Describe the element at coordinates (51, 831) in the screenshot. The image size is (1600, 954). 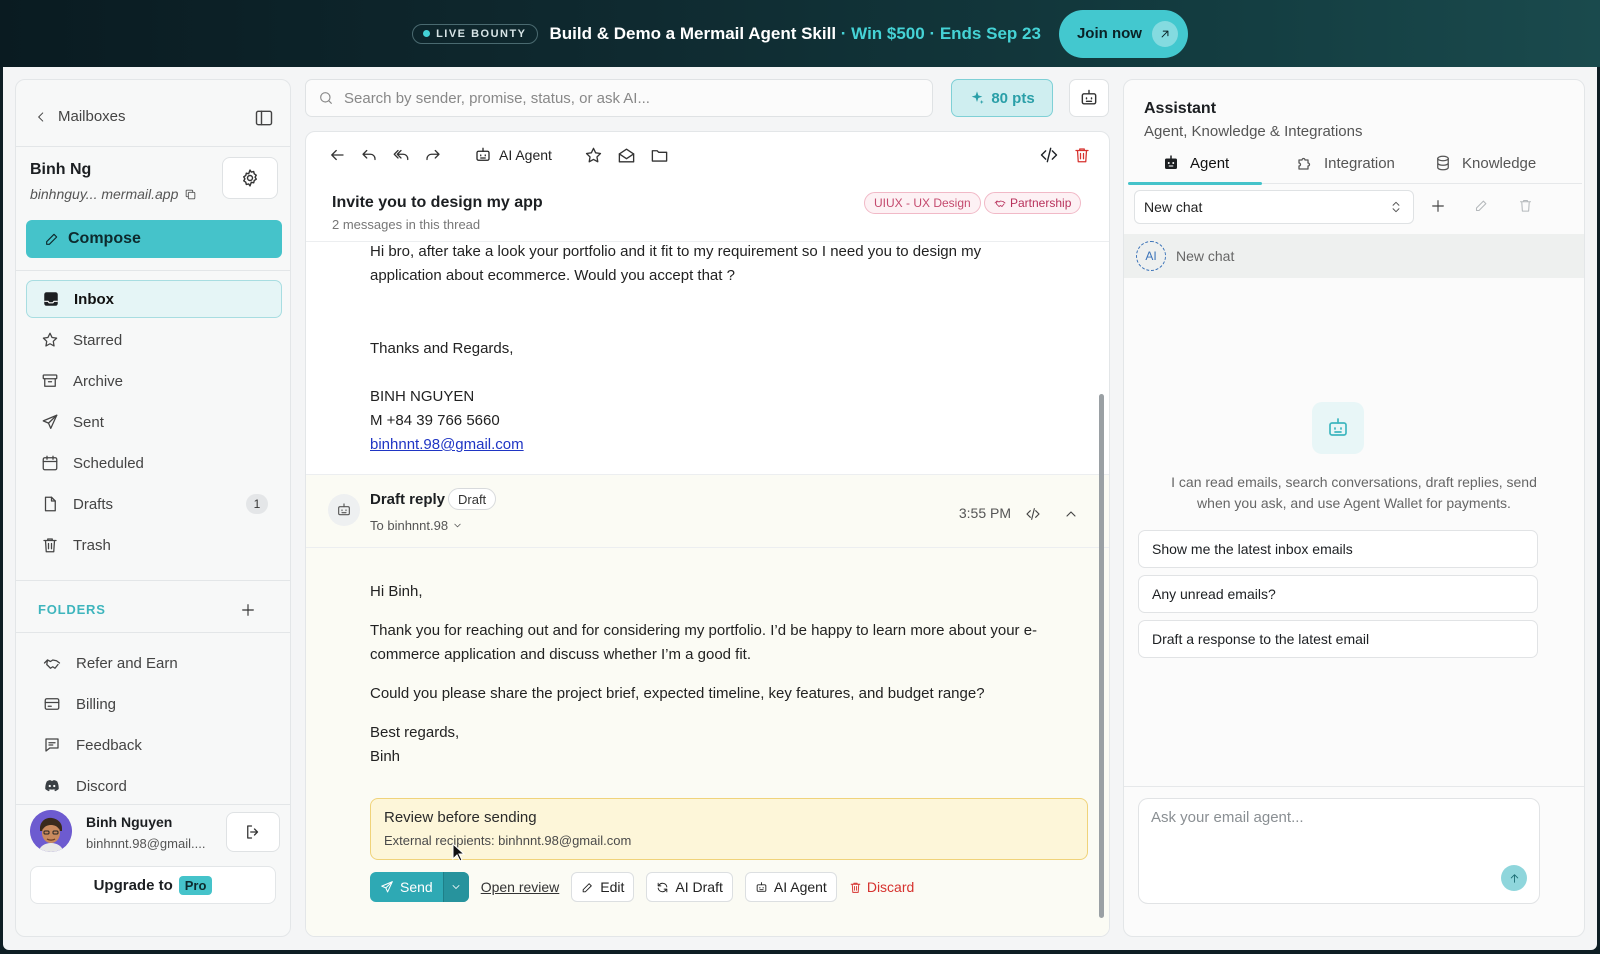
I see `avatar` at that location.